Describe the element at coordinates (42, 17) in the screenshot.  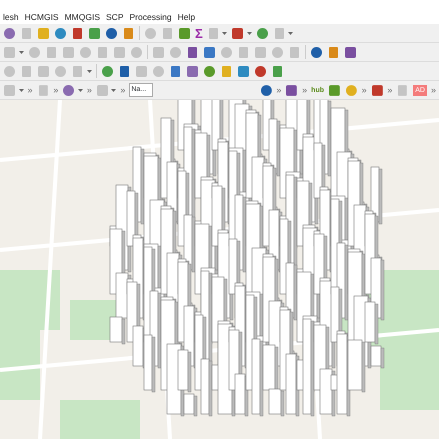
I see `menu-item: HCMGIS` at that location.